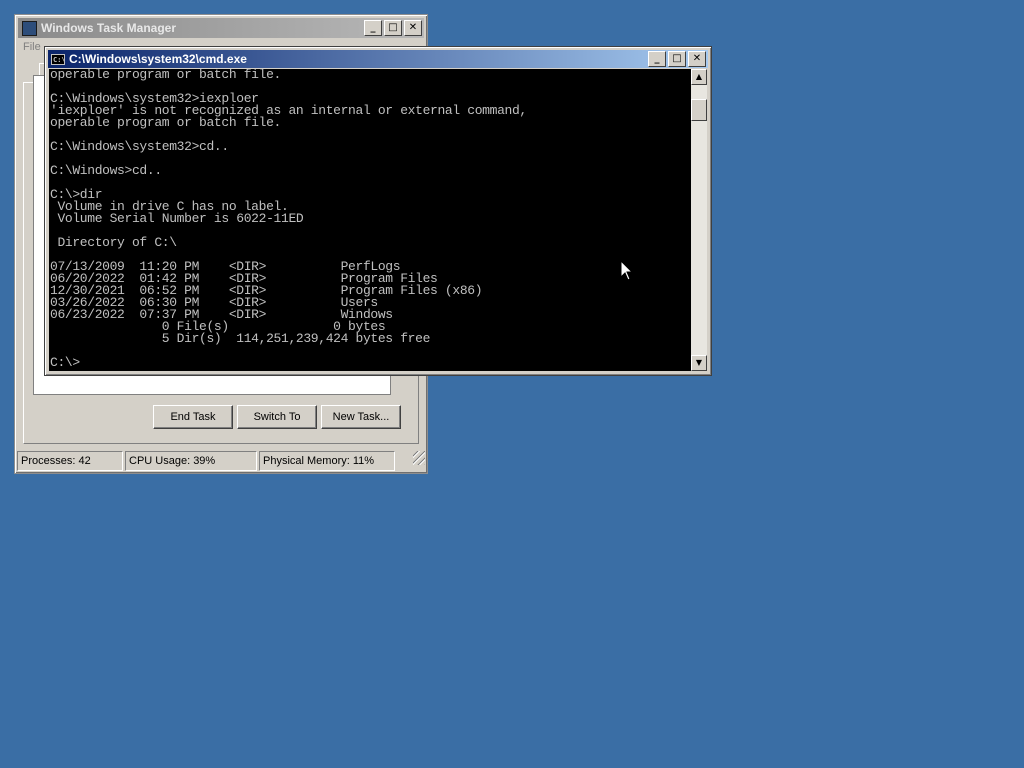 Image resolution: width=1024 pixels, height=768 pixels. What do you see at coordinates (58, 59) in the screenshot?
I see `cmd-icon: C:\` at bounding box center [58, 59].